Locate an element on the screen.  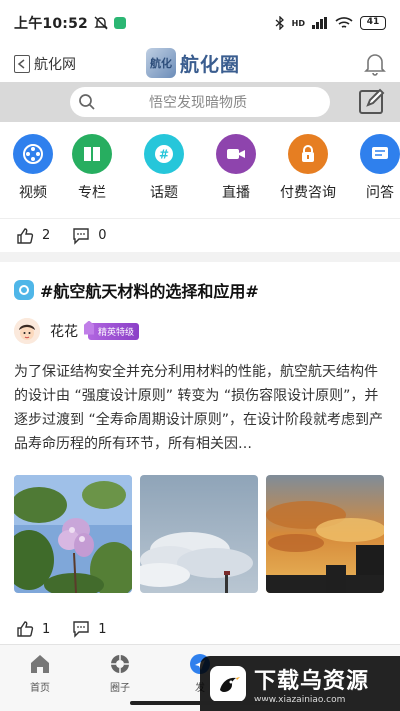
bird-logo-icon is located at coordinates (228, 683).